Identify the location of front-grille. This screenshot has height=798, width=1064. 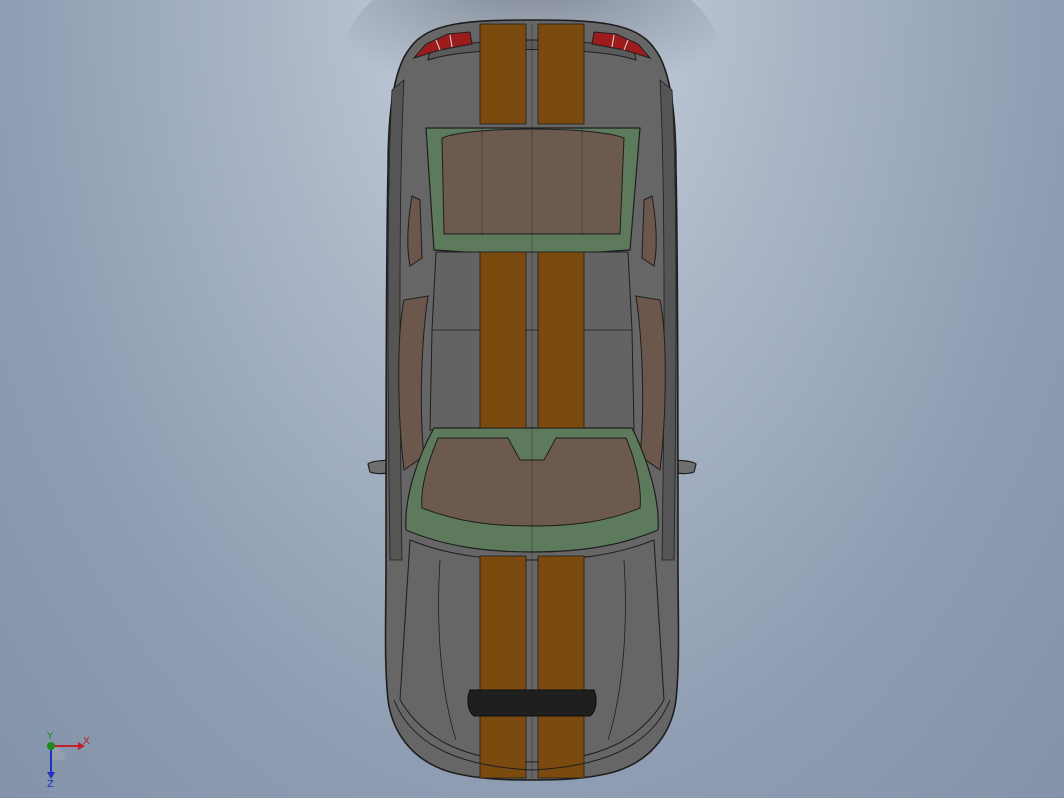
(532, 703).